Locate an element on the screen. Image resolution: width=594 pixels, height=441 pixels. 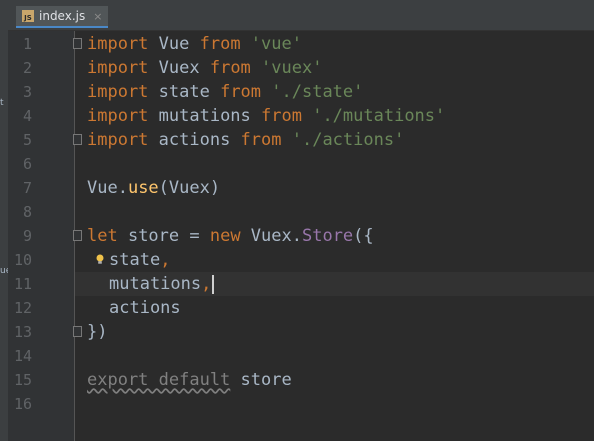
tab-index-js: JS index.js × is located at coordinates (62, 17).